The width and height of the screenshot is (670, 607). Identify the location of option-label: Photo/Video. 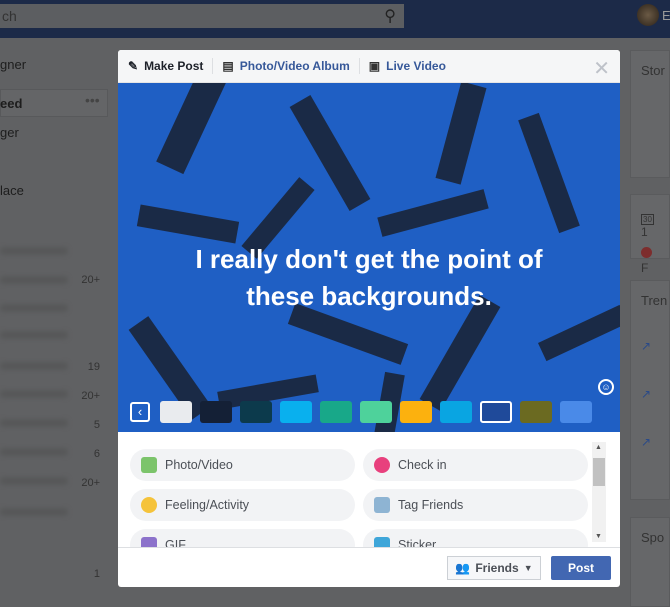
(199, 465).